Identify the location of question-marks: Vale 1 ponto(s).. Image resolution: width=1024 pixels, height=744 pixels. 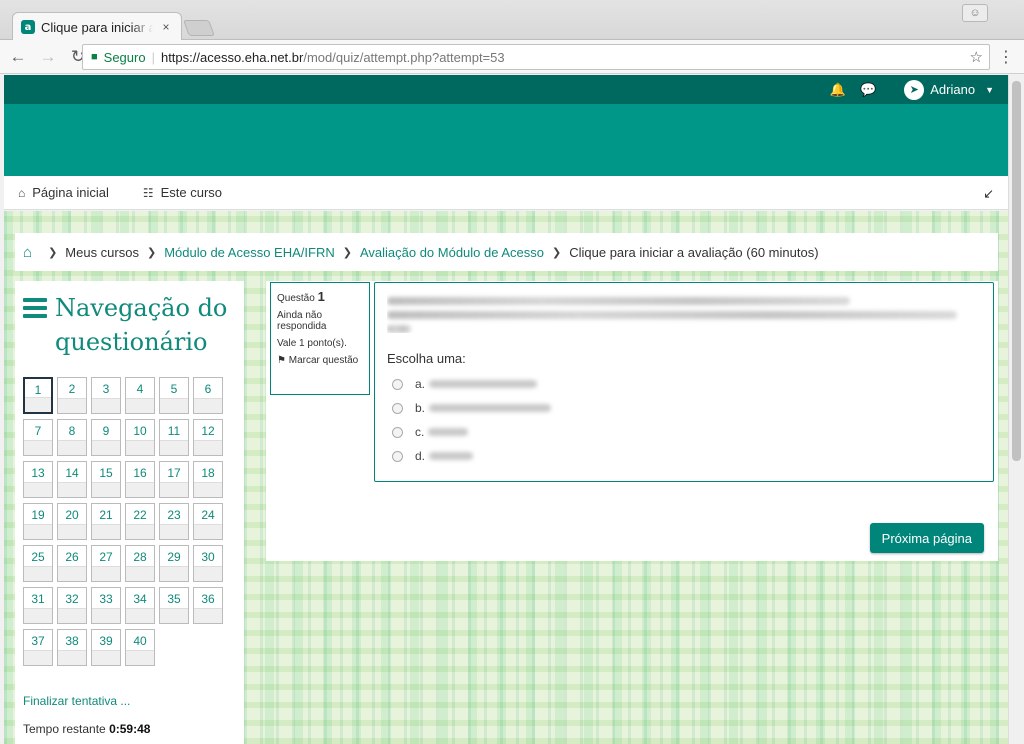
(312, 343).